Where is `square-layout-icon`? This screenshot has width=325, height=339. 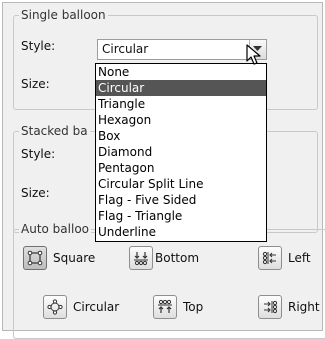 square-layout-icon is located at coordinates (35, 258).